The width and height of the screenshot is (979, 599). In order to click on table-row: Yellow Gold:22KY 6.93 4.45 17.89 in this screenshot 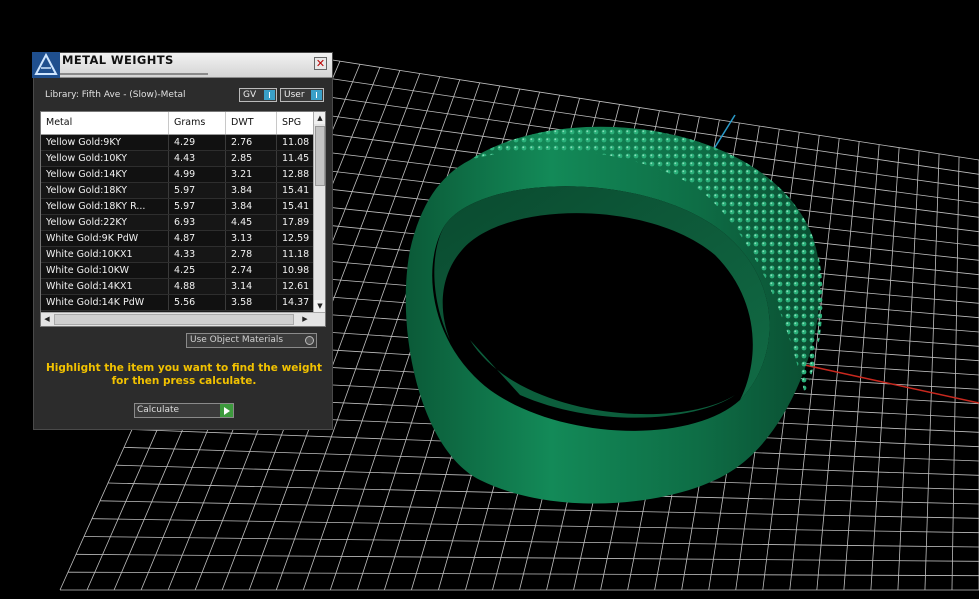, I will do `click(179, 223)`.